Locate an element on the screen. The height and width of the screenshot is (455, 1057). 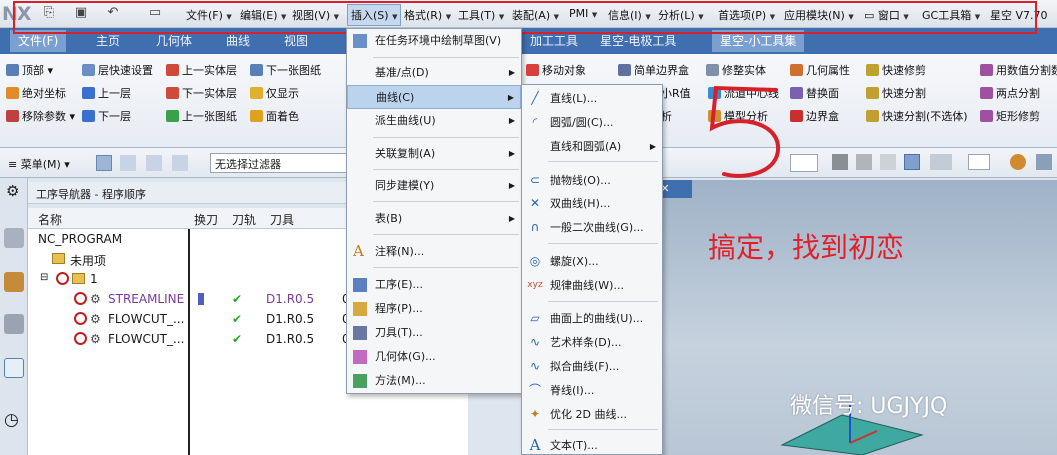
ribbon-remove-params: 移除参数 ▾ is located at coordinates (40, 116).